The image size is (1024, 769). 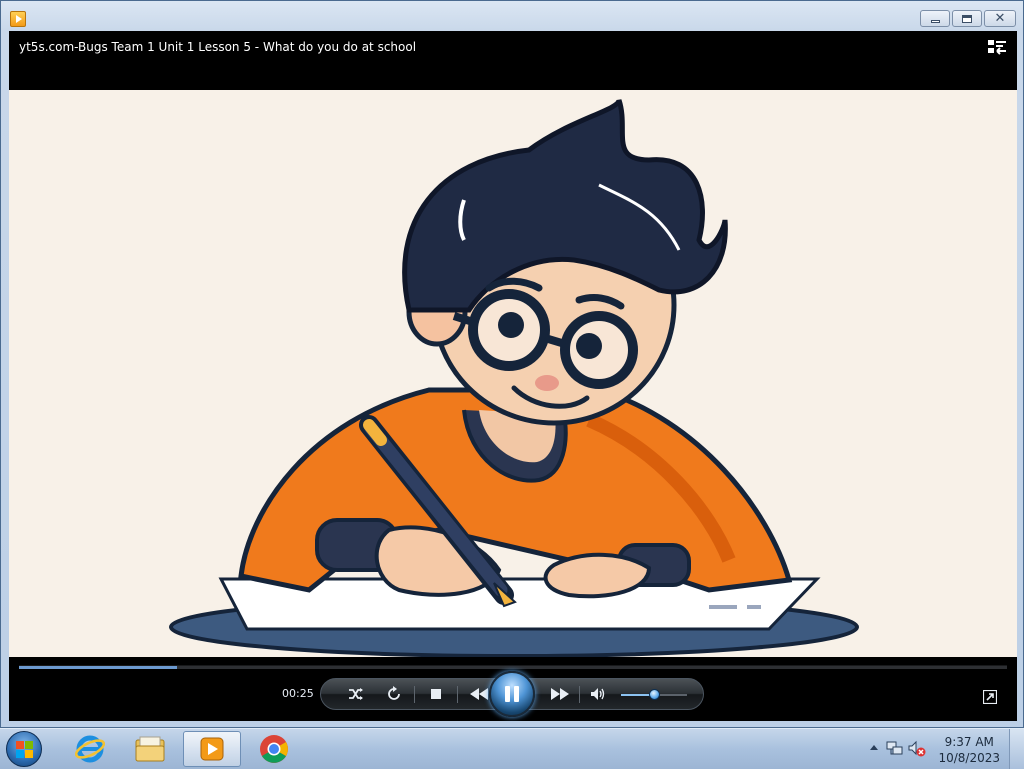 I want to click on previous-icon, so click(x=479, y=694).